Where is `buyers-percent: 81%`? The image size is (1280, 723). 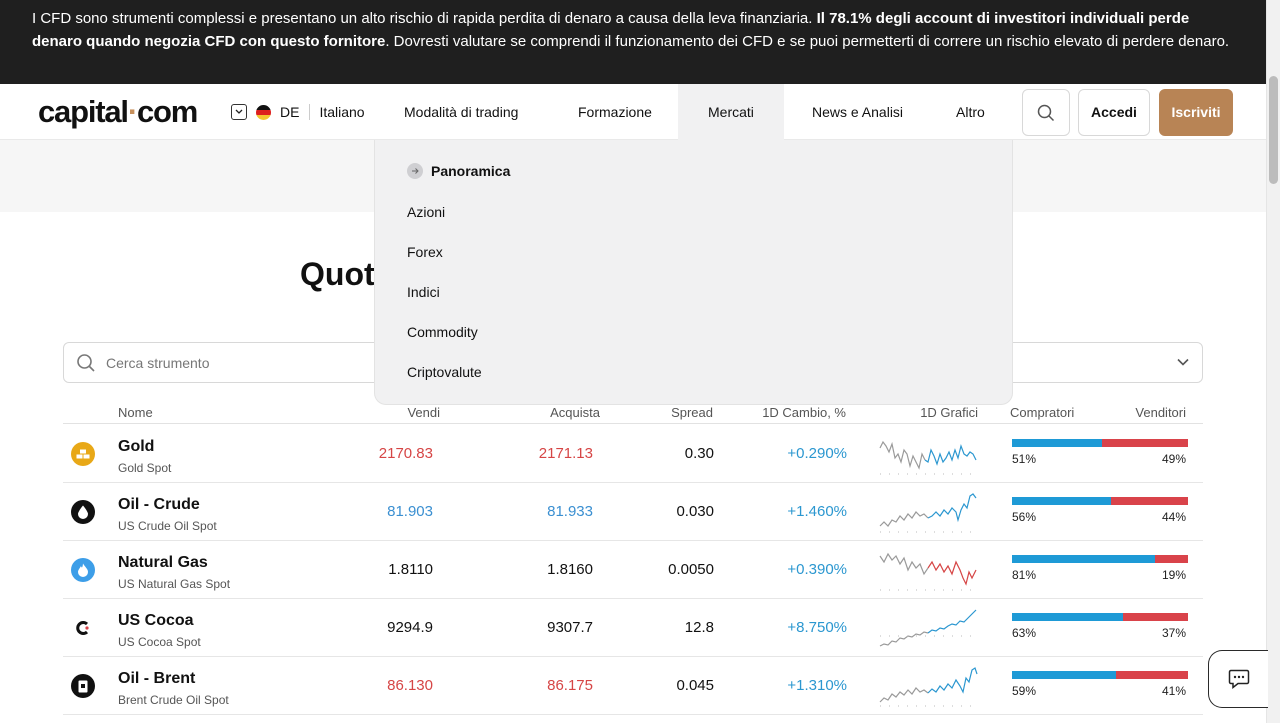 buyers-percent: 81% is located at coordinates (1024, 575).